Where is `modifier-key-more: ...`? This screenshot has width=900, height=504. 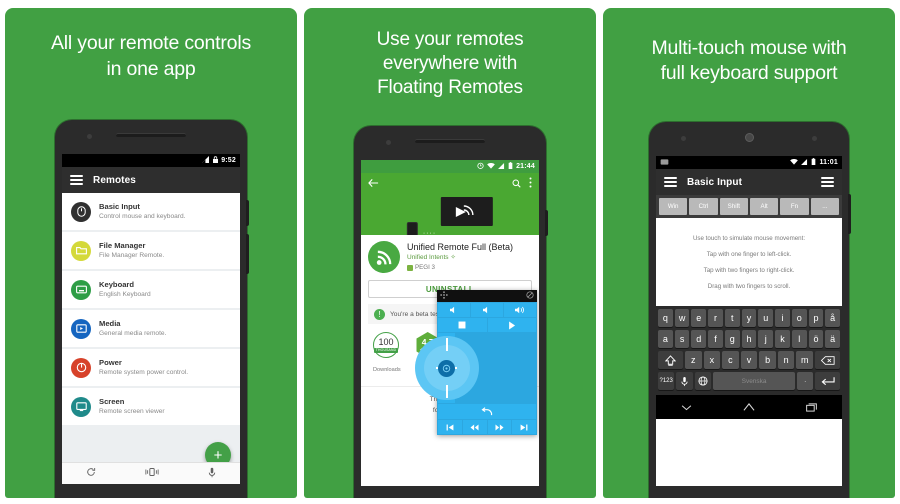
modifier-key-more: ... is located at coordinates (824, 206).